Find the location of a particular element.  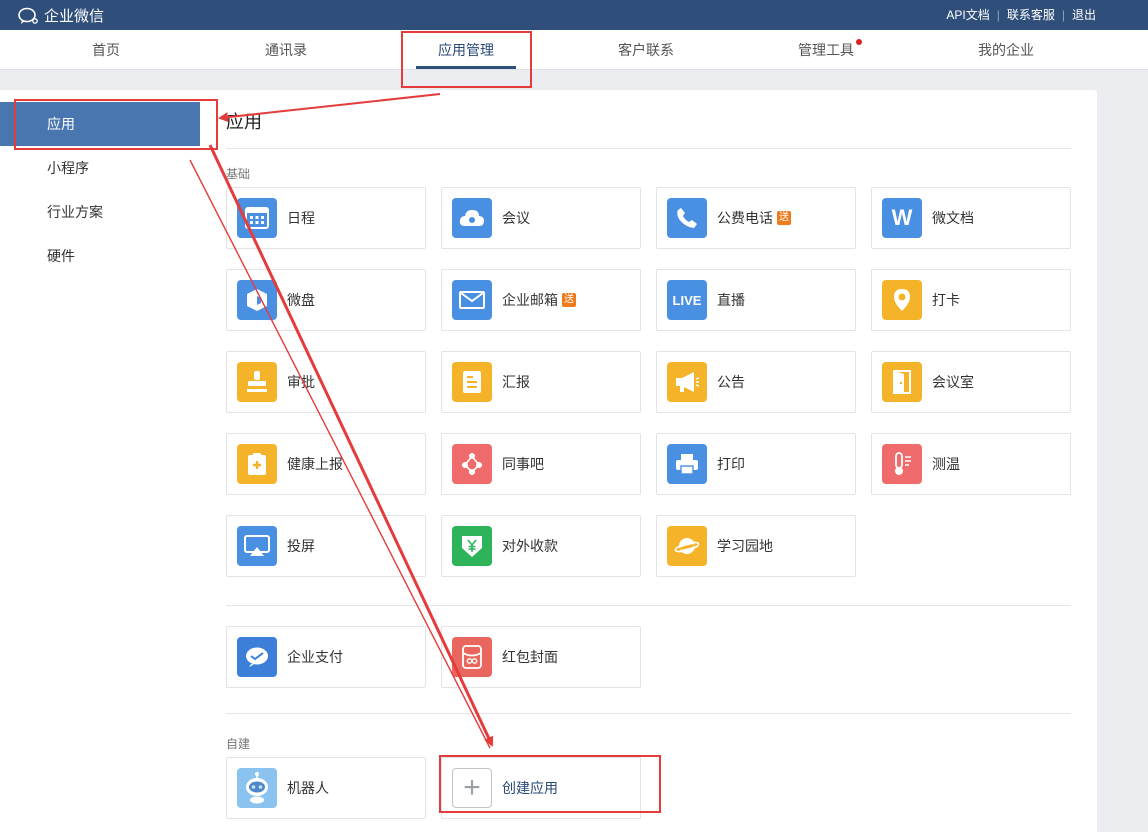

app-card-robot: 机器人 is located at coordinates (326, 788).